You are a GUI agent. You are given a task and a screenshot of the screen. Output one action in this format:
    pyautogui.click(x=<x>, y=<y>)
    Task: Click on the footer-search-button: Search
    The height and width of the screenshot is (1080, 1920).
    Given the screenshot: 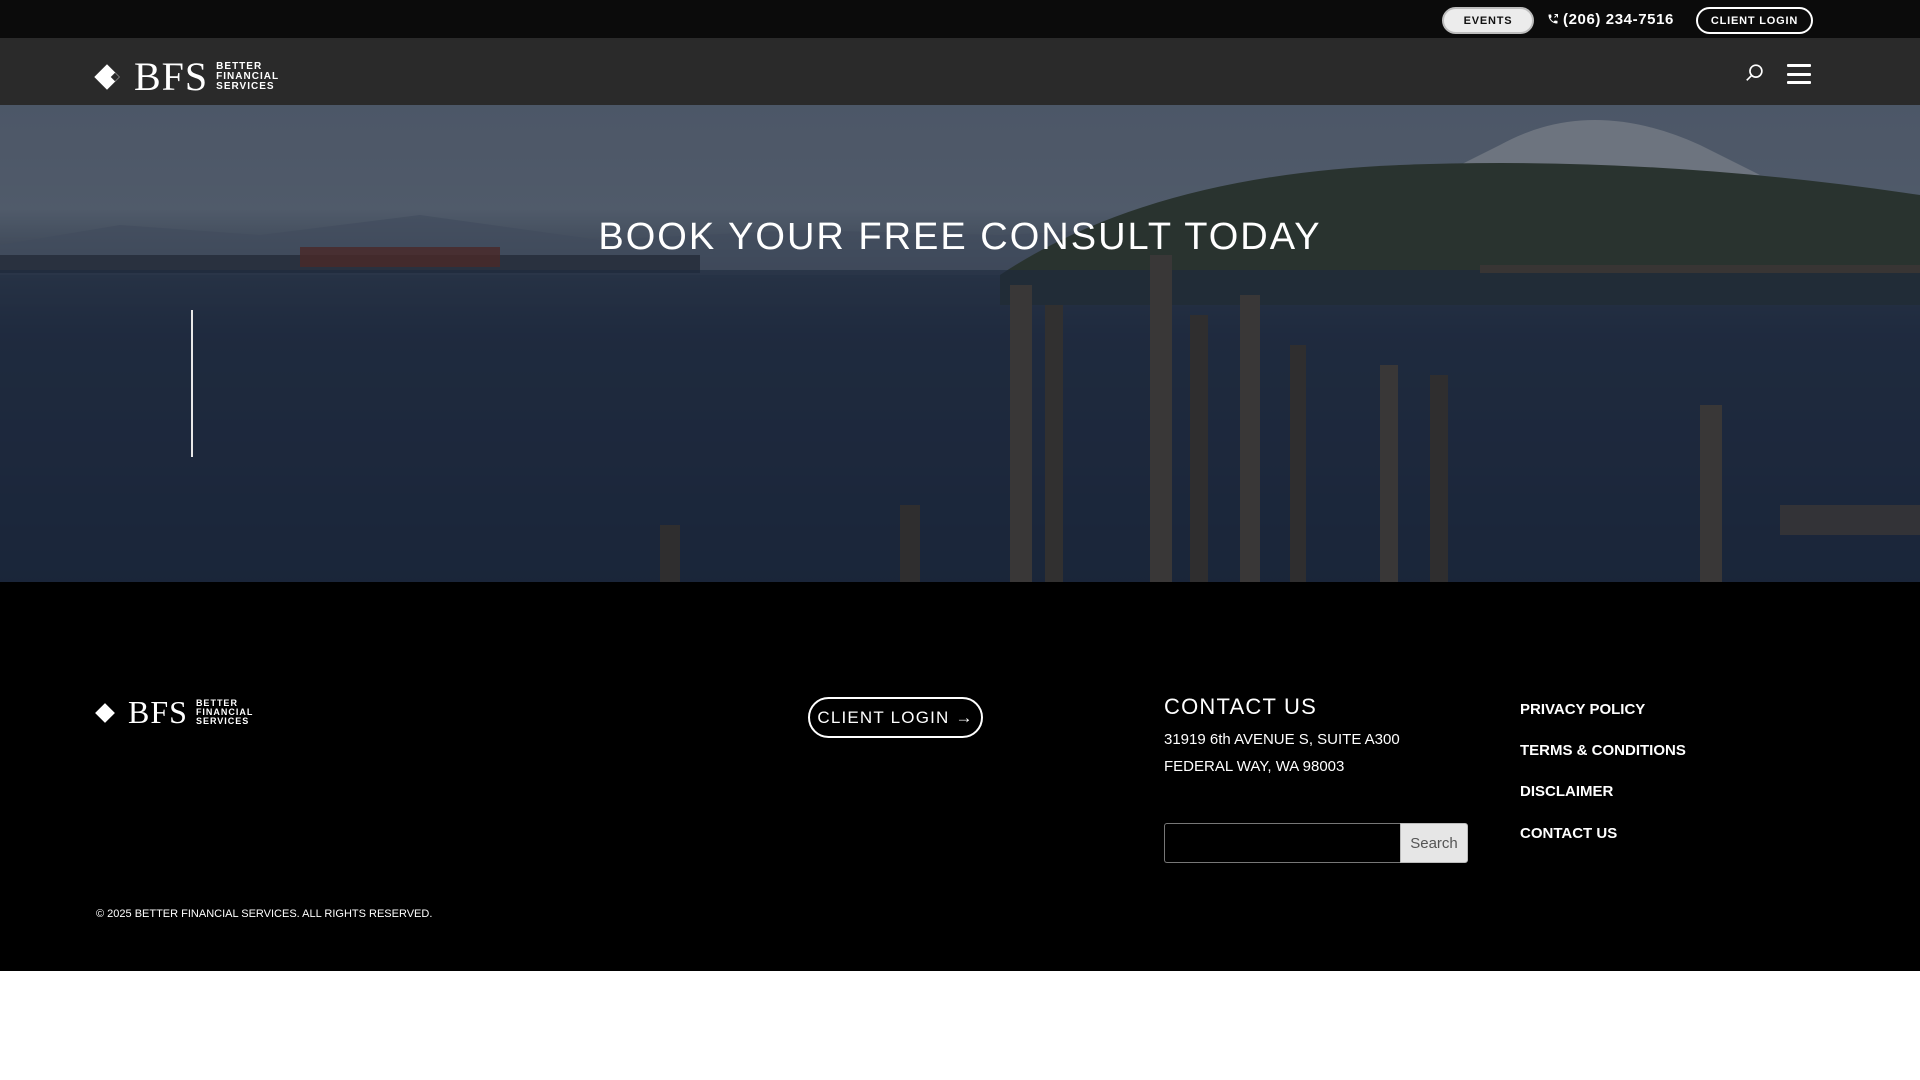 What is the action you would take?
    pyautogui.click(x=1434, y=843)
    